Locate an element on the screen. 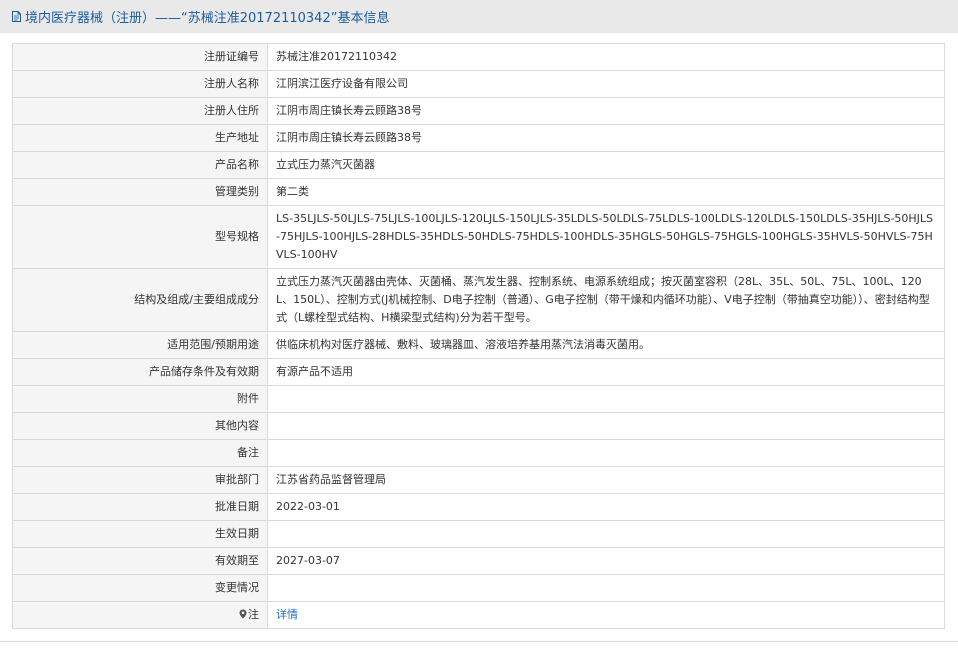  row-label: 适用范围/预期用途 is located at coordinates (140, 345).